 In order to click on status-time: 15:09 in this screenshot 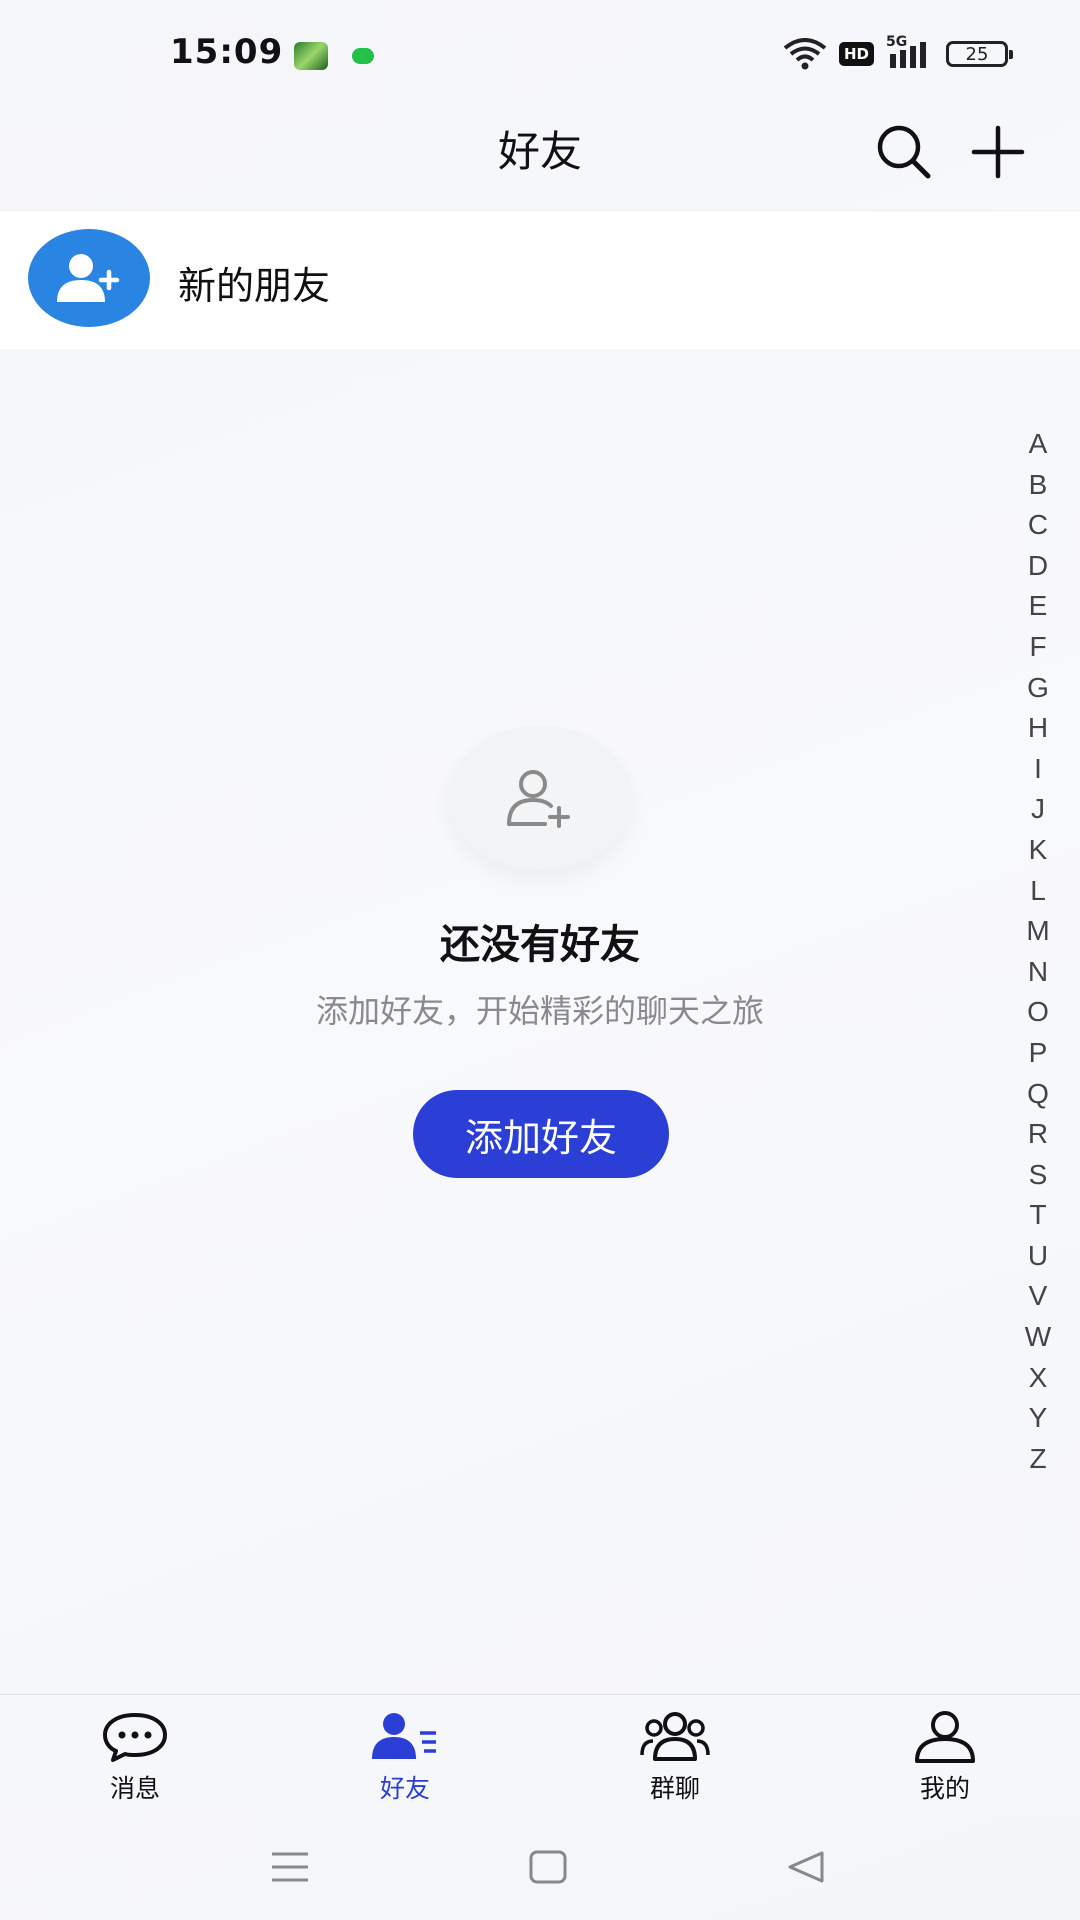, I will do `click(227, 52)`.